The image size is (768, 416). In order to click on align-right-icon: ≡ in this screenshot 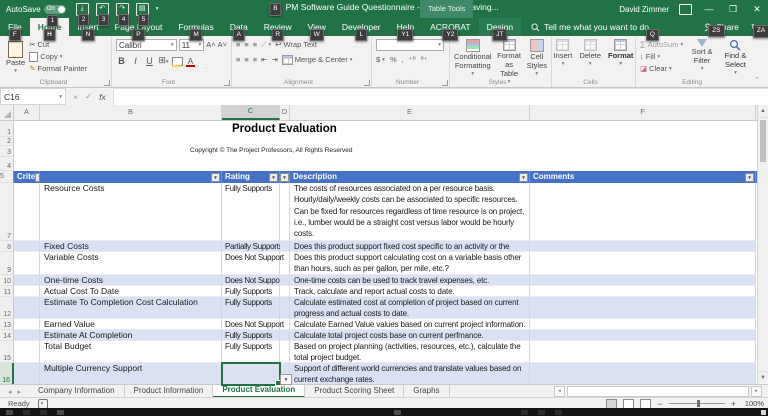, I will do `click(255, 60)`.